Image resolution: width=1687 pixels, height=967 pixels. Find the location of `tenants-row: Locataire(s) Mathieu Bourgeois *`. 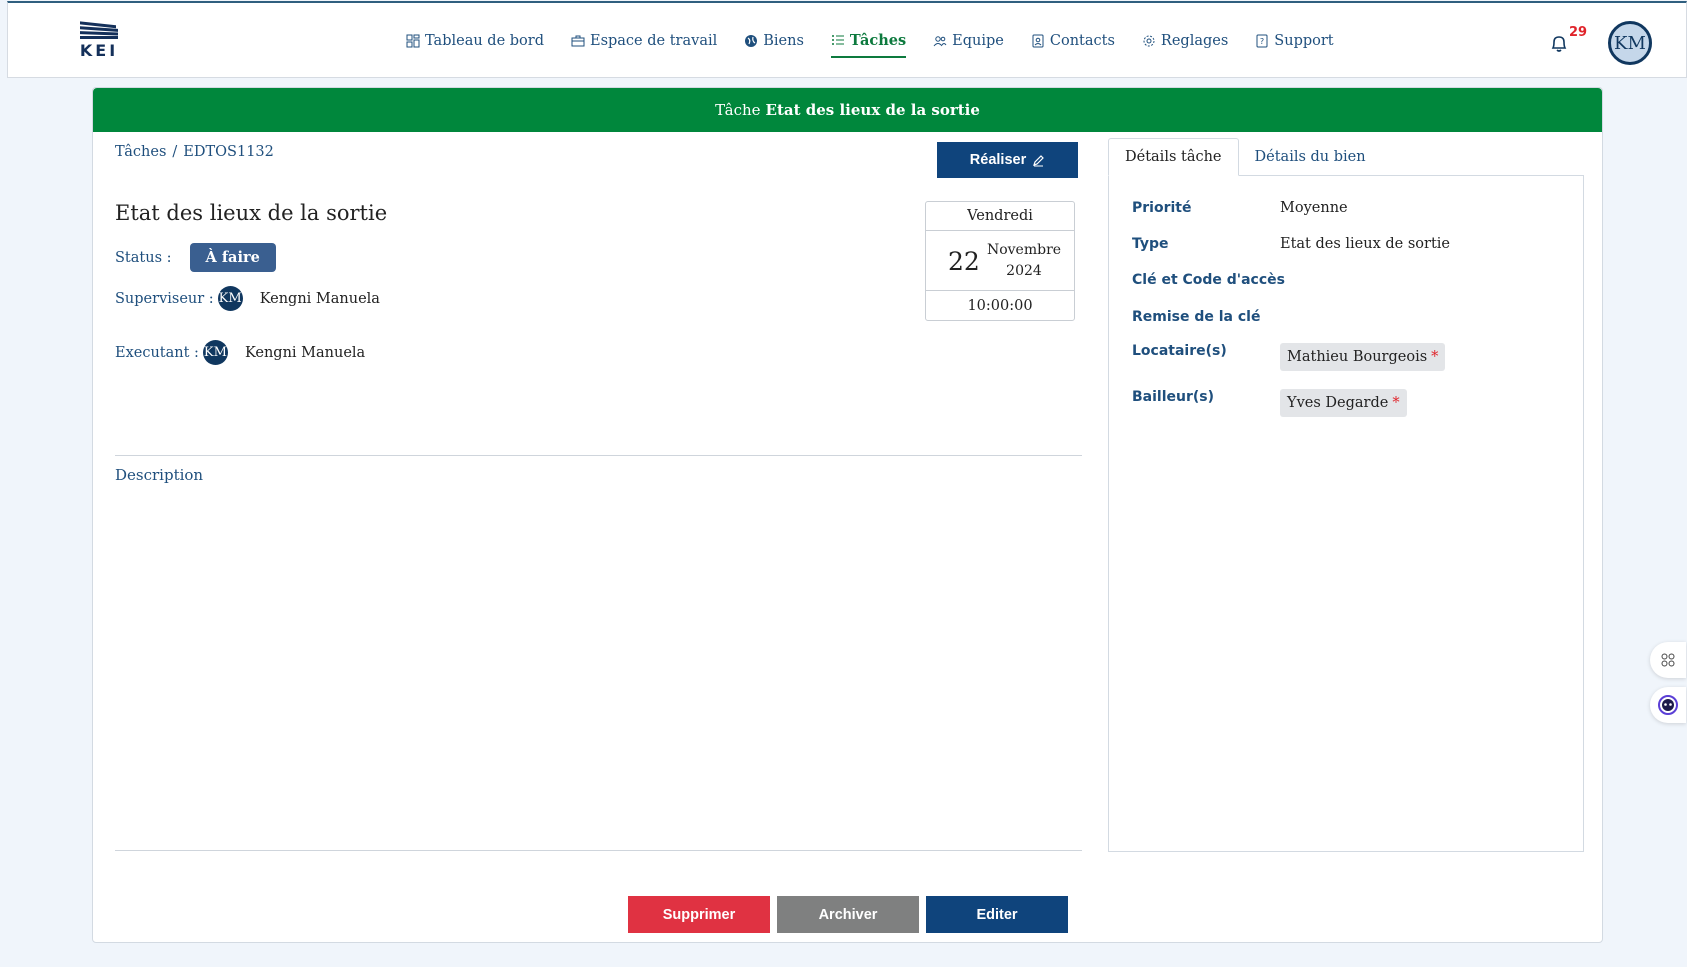

tenants-row: Locataire(s) Mathieu Bourgeois * is located at coordinates (1289, 357).